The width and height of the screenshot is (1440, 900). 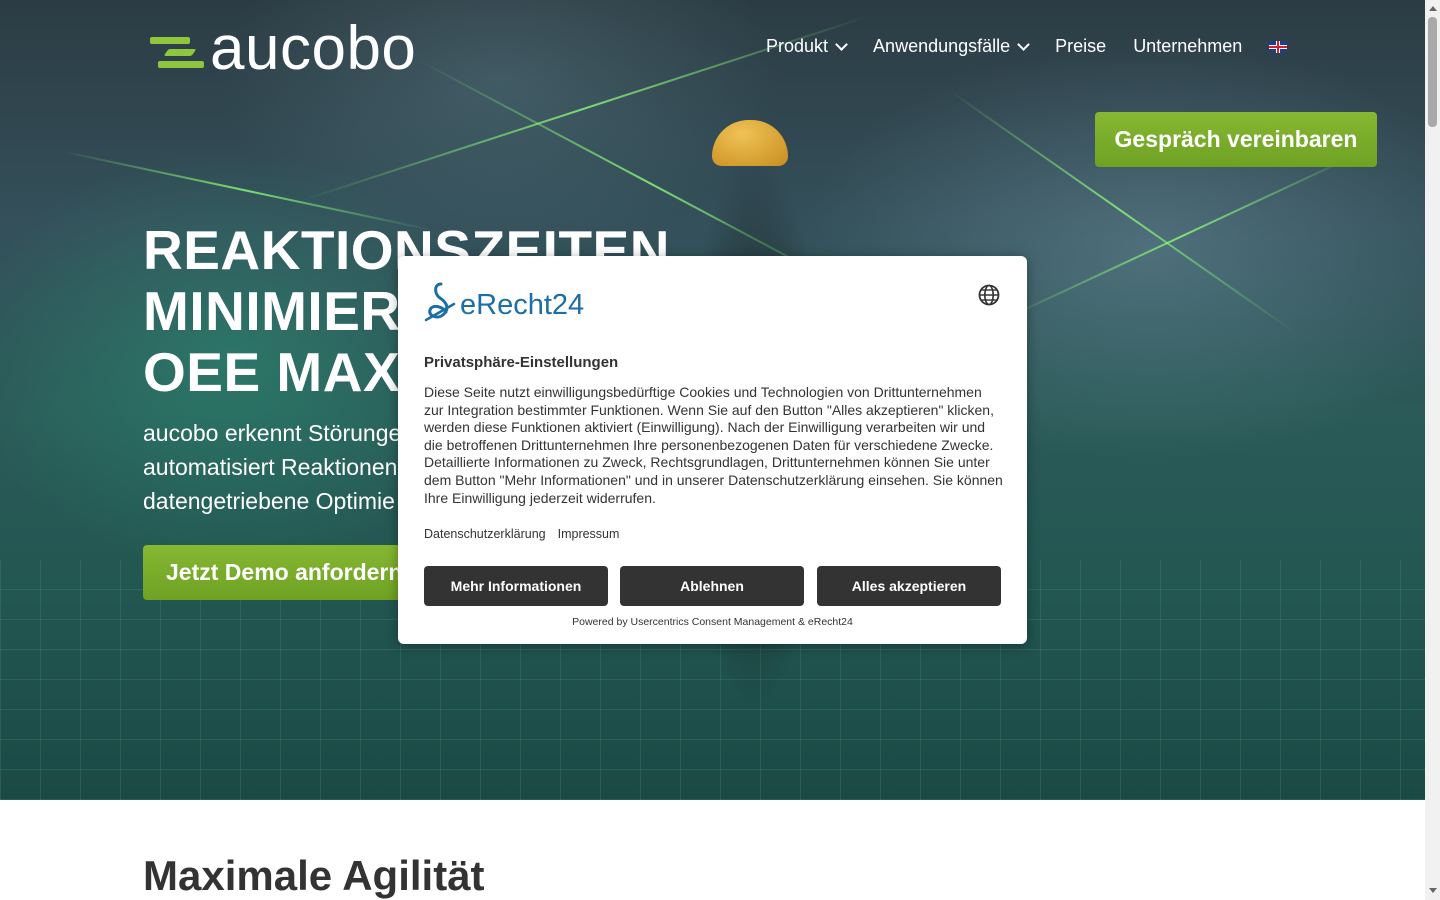 I want to click on nav-label: Anwendungsfälle, so click(x=942, y=46).